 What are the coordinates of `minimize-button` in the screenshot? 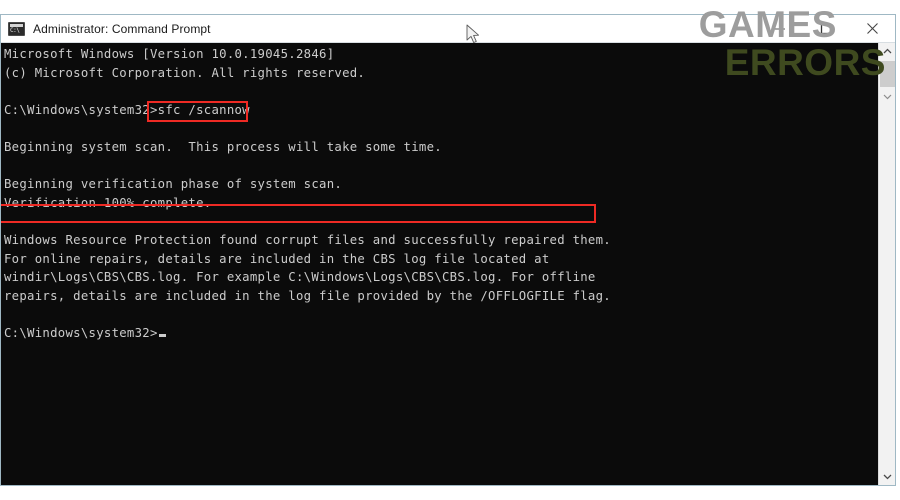 It's located at (780, 28).